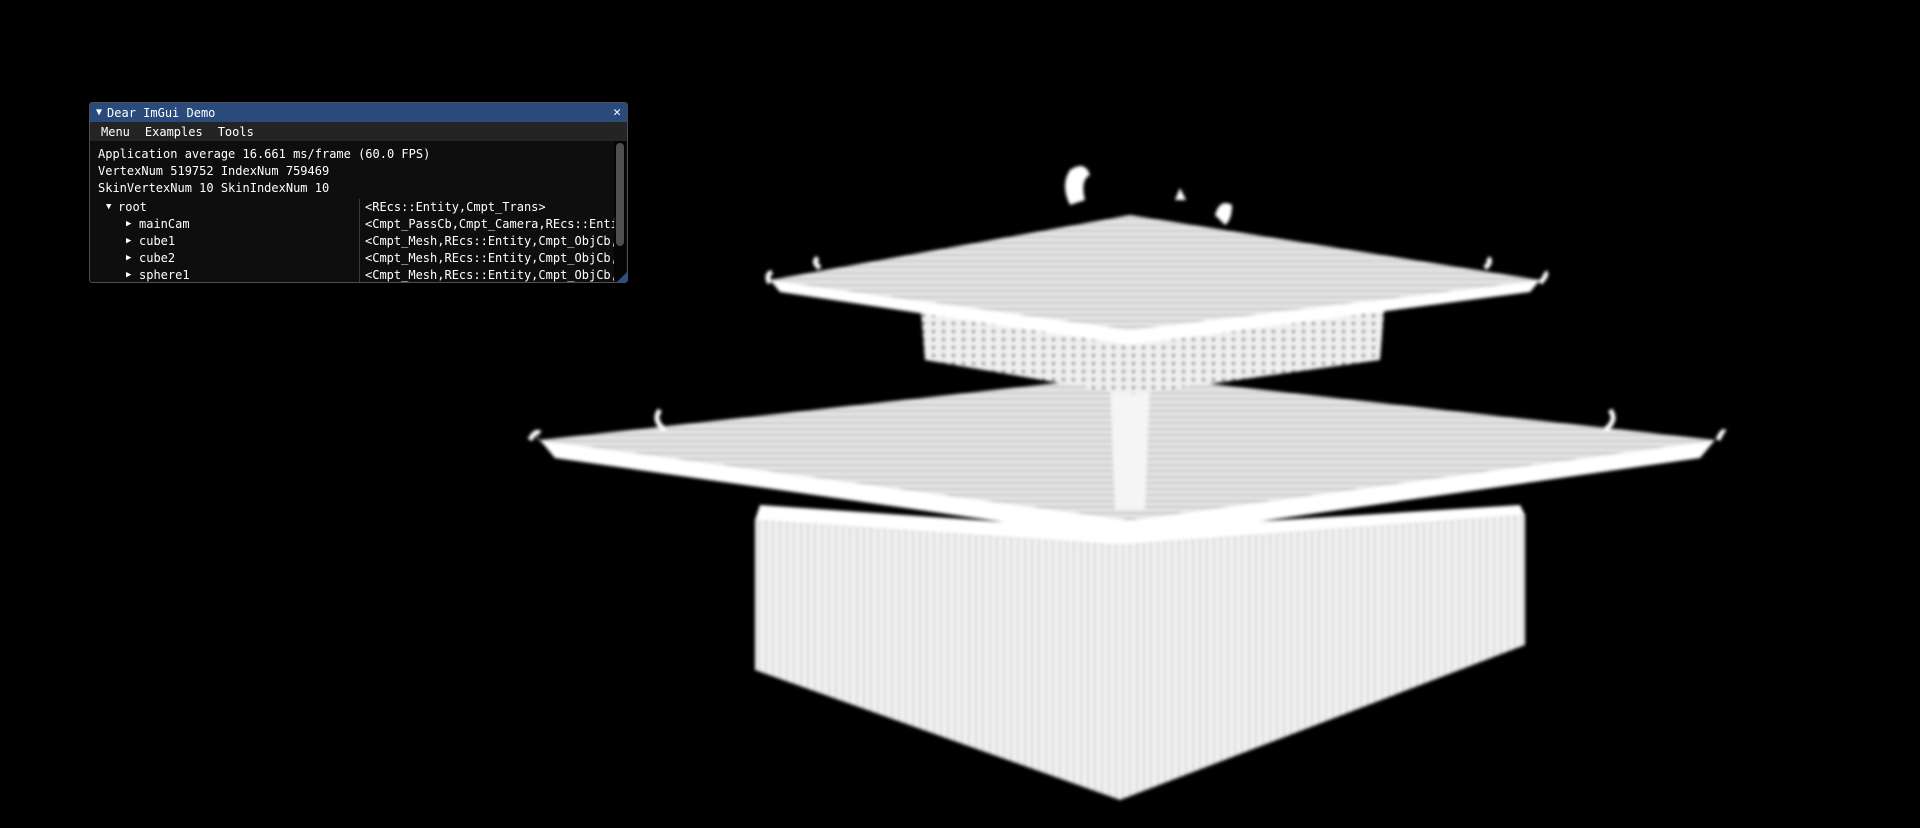 This screenshot has height=828, width=1920. I want to click on menu-bar: Menu Examples Tools, so click(358, 131).